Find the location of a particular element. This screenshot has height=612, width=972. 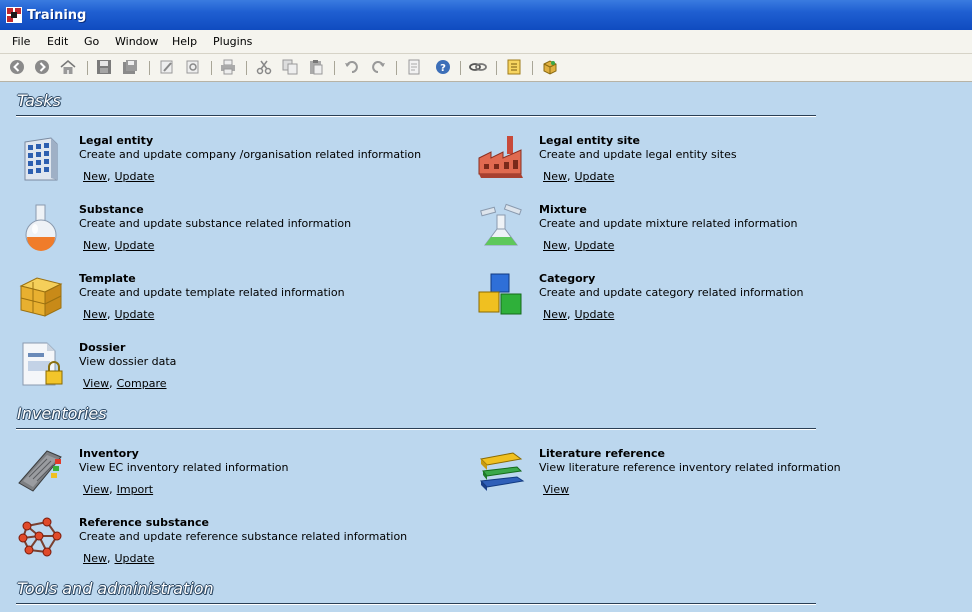

legal-entity-update-link: Update is located at coordinates (135, 176).